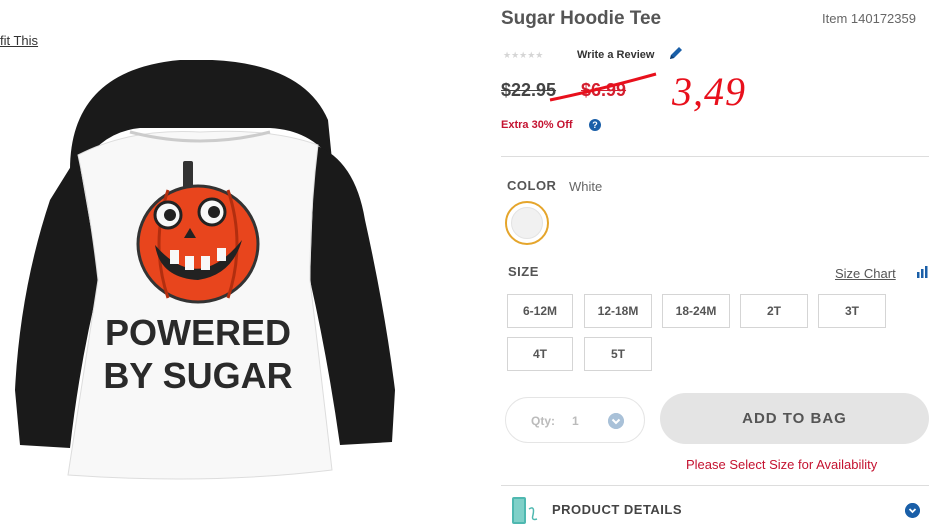 This screenshot has height=524, width=929. Describe the element at coordinates (540, 354) in the screenshot. I see `size-option-4t: 4T` at that location.